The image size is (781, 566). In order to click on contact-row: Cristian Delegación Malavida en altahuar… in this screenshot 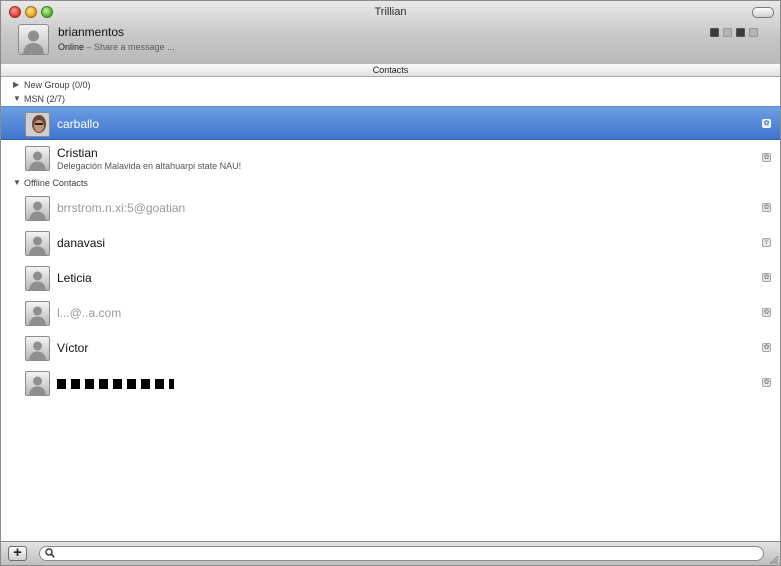, I will do `click(390, 158)`.